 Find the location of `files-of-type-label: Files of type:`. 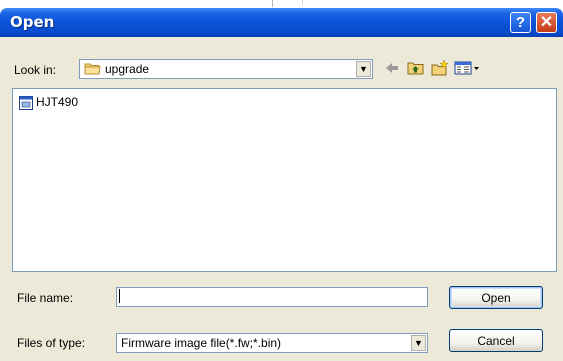

files-of-type-label: Files of type: is located at coordinates (51, 343).